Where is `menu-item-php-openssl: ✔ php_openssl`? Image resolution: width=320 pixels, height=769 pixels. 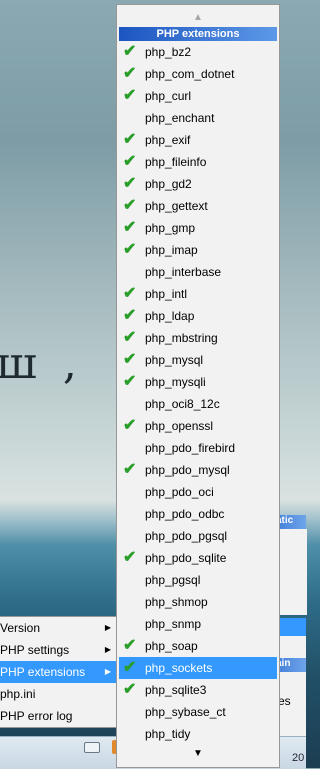
menu-item-php-openssl: ✔ php_openssl is located at coordinates (198, 426).